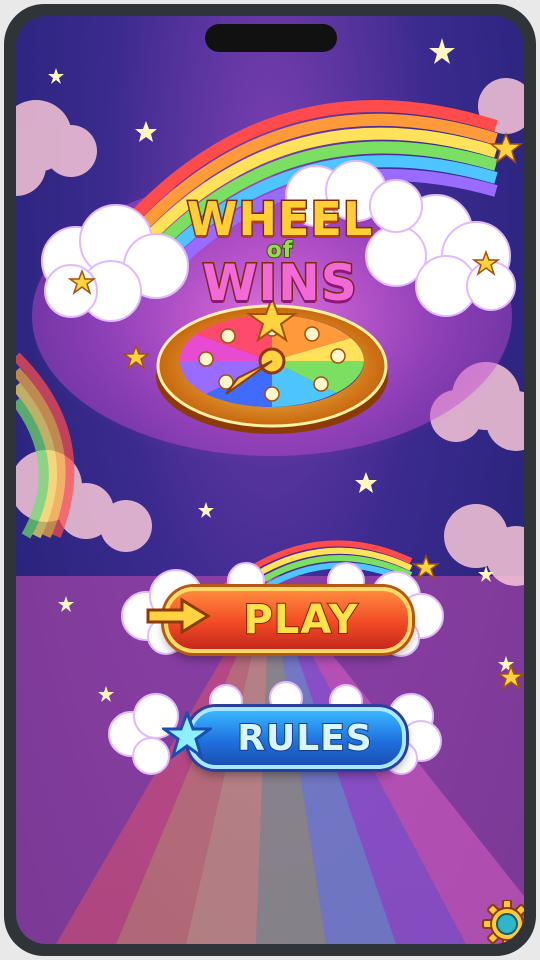 The width and height of the screenshot is (540, 960). I want to click on game-title: WHEEL of WINS, so click(280, 252).